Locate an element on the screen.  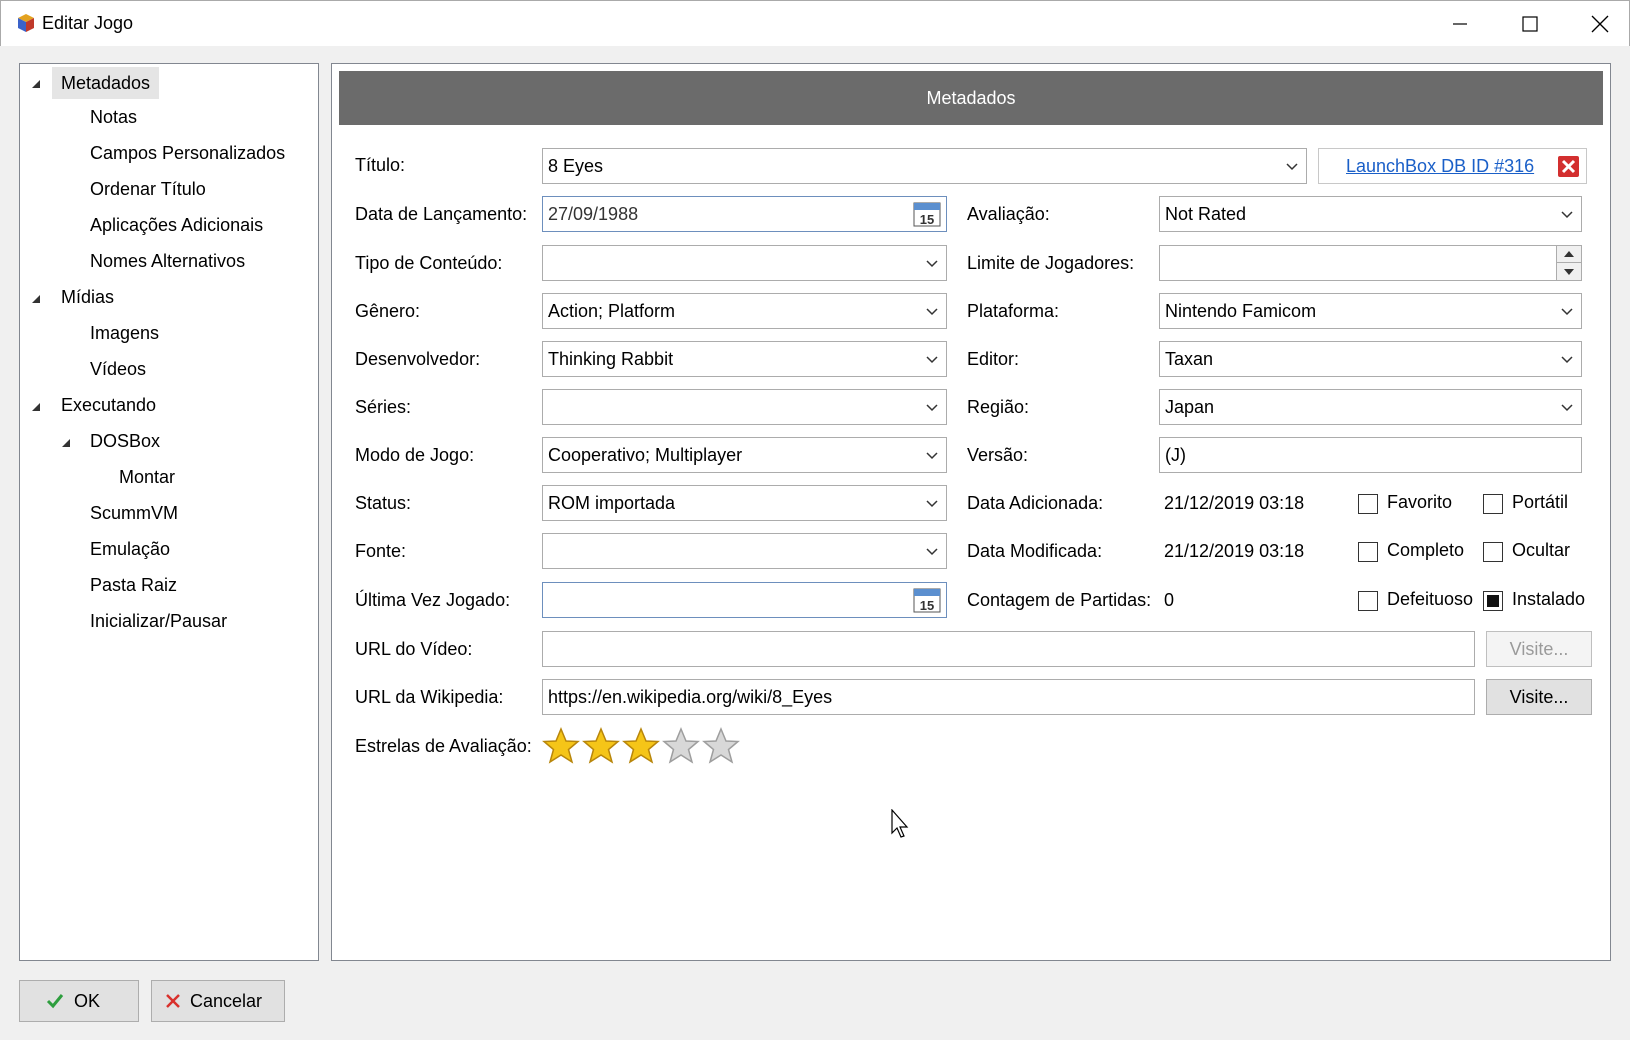
rating-combobox: Not Rated is located at coordinates (1370, 214).